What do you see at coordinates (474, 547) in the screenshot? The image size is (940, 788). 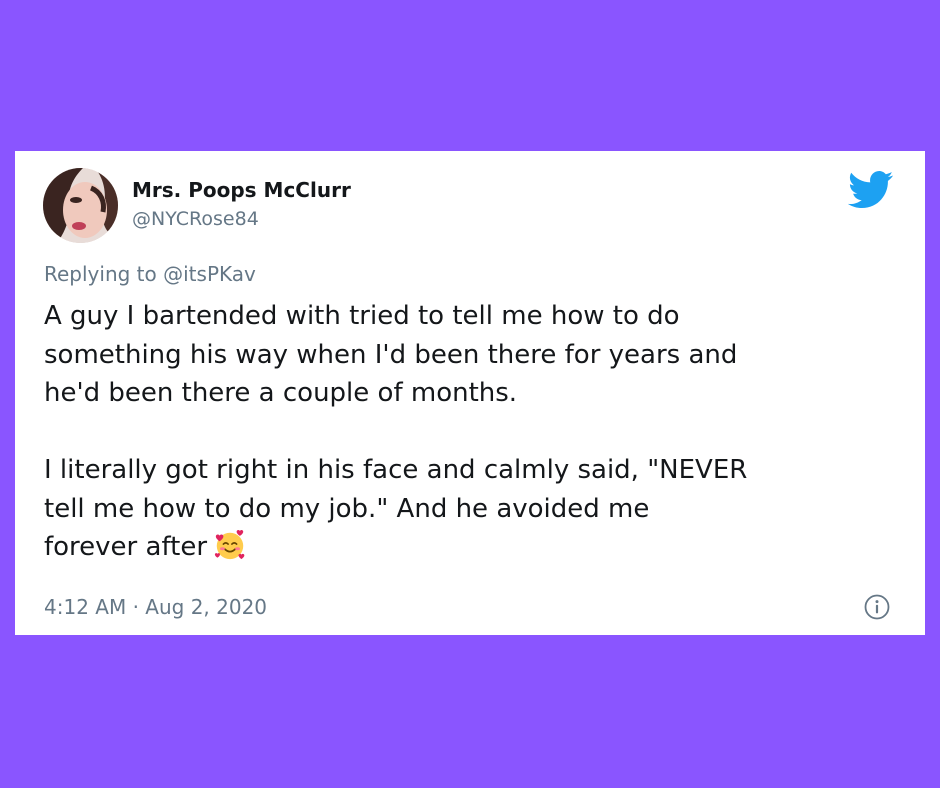 I see `tweet-text-line-last: forever after` at bounding box center [474, 547].